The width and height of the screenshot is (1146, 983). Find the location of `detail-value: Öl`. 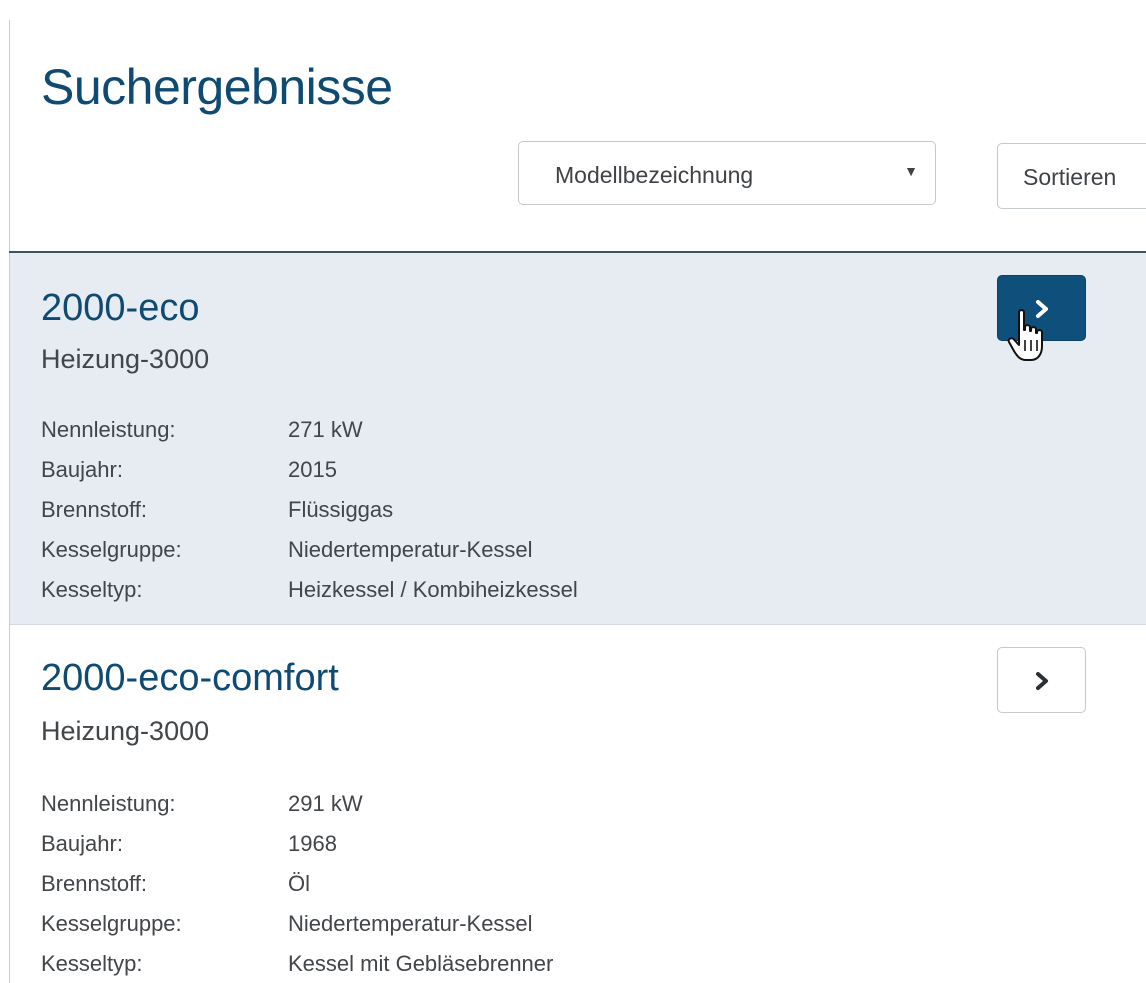

detail-value: Öl is located at coordinates (299, 883).